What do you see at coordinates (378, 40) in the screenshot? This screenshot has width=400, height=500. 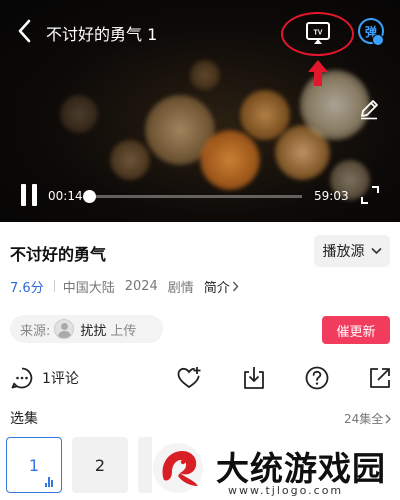 I see `danmu-check-badge` at bounding box center [378, 40].